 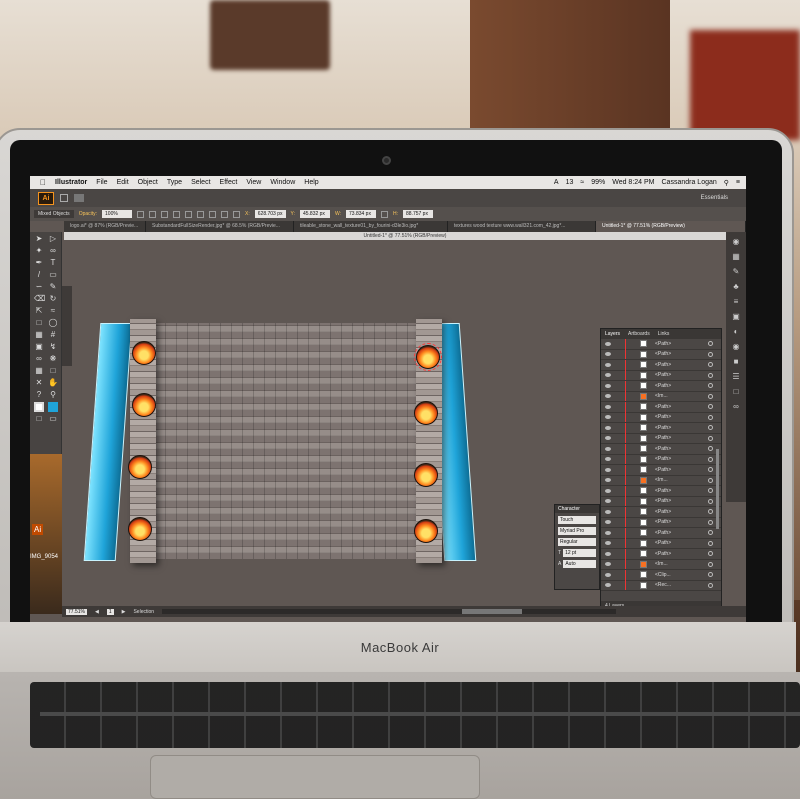 What do you see at coordinates (664, 334) in the screenshot?
I see `tab-links: Links` at bounding box center [664, 334].